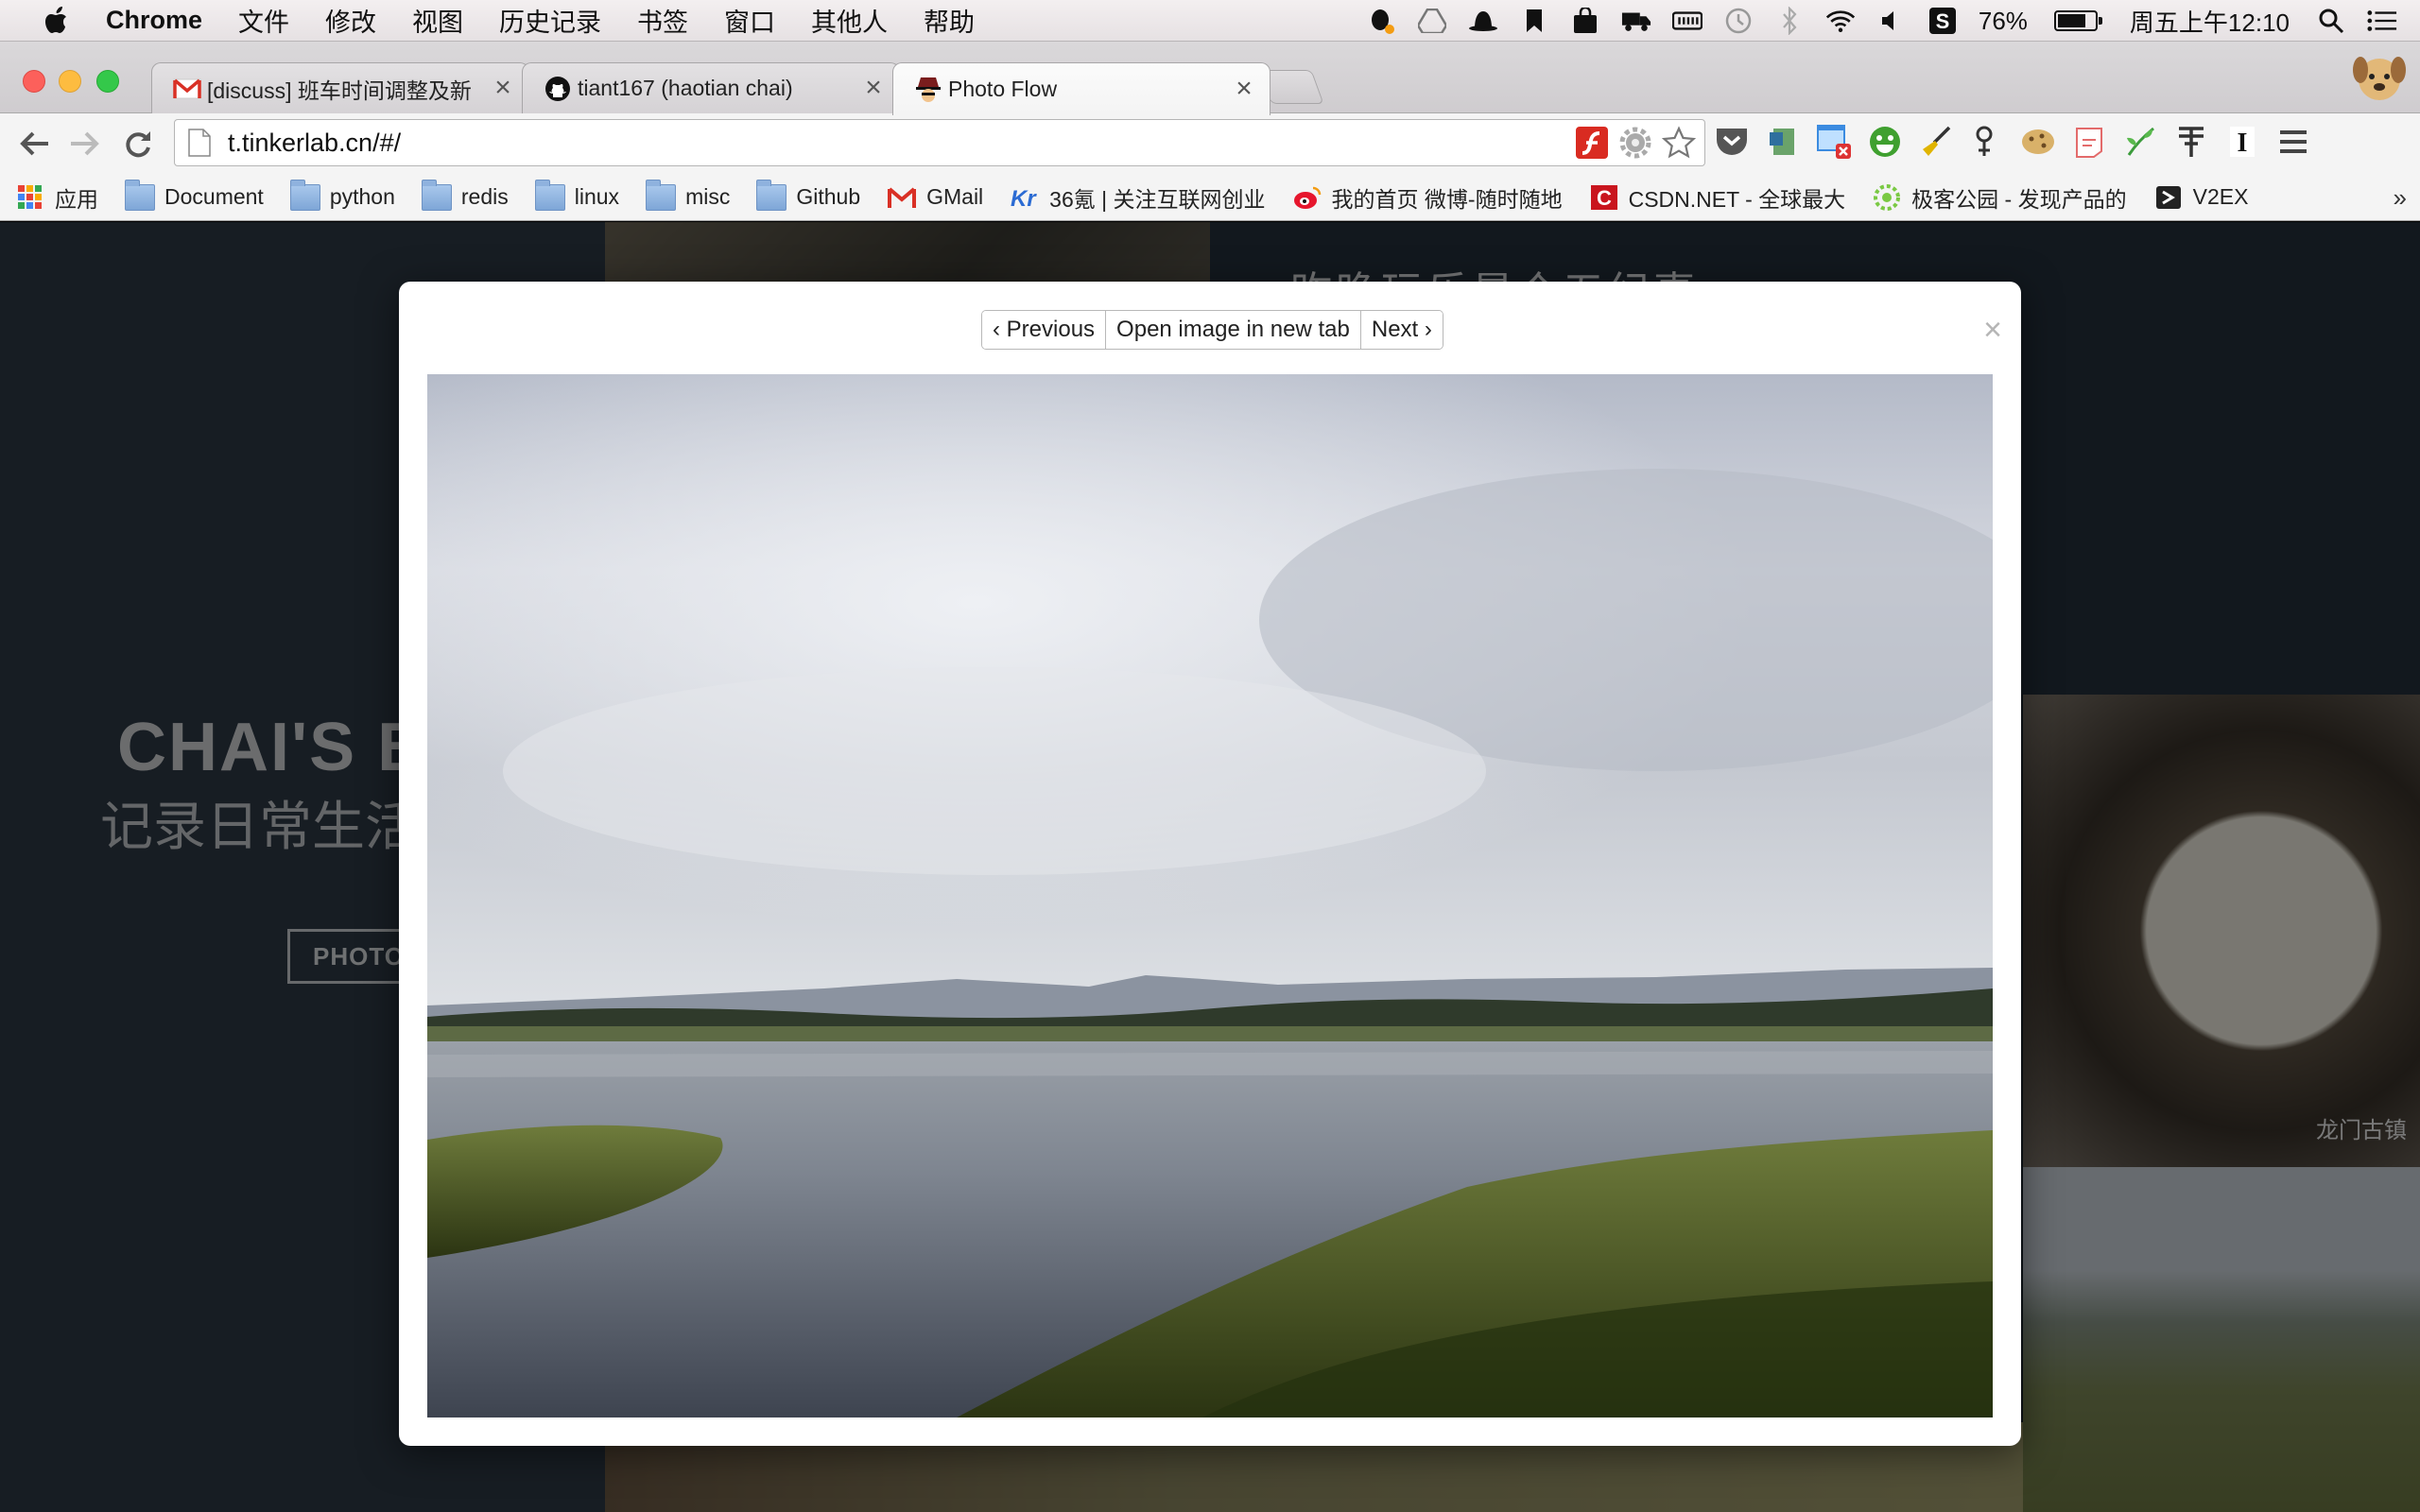 Image resolution: width=2420 pixels, height=1512 pixels. Describe the element at coordinates (76, 199) in the screenshot. I see `bookmark-label: 应用` at that location.